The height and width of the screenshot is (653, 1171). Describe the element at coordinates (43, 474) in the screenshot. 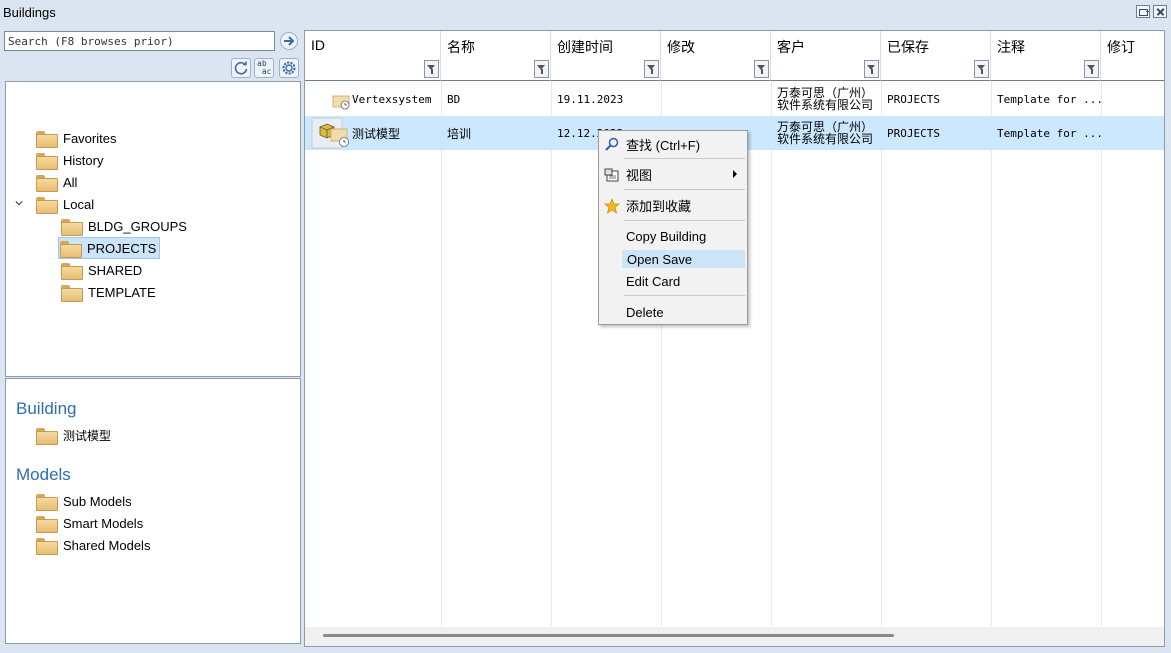

I see `models-section-title: Models` at that location.